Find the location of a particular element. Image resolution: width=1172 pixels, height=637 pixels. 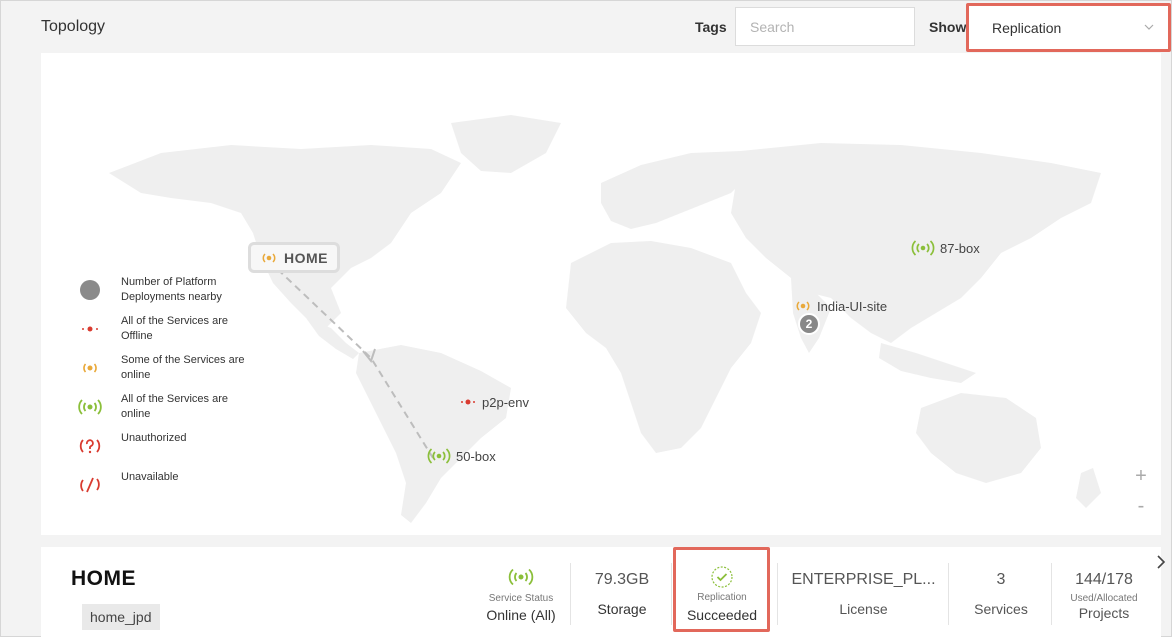

site-name: HOME is located at coordinates (103, 578).